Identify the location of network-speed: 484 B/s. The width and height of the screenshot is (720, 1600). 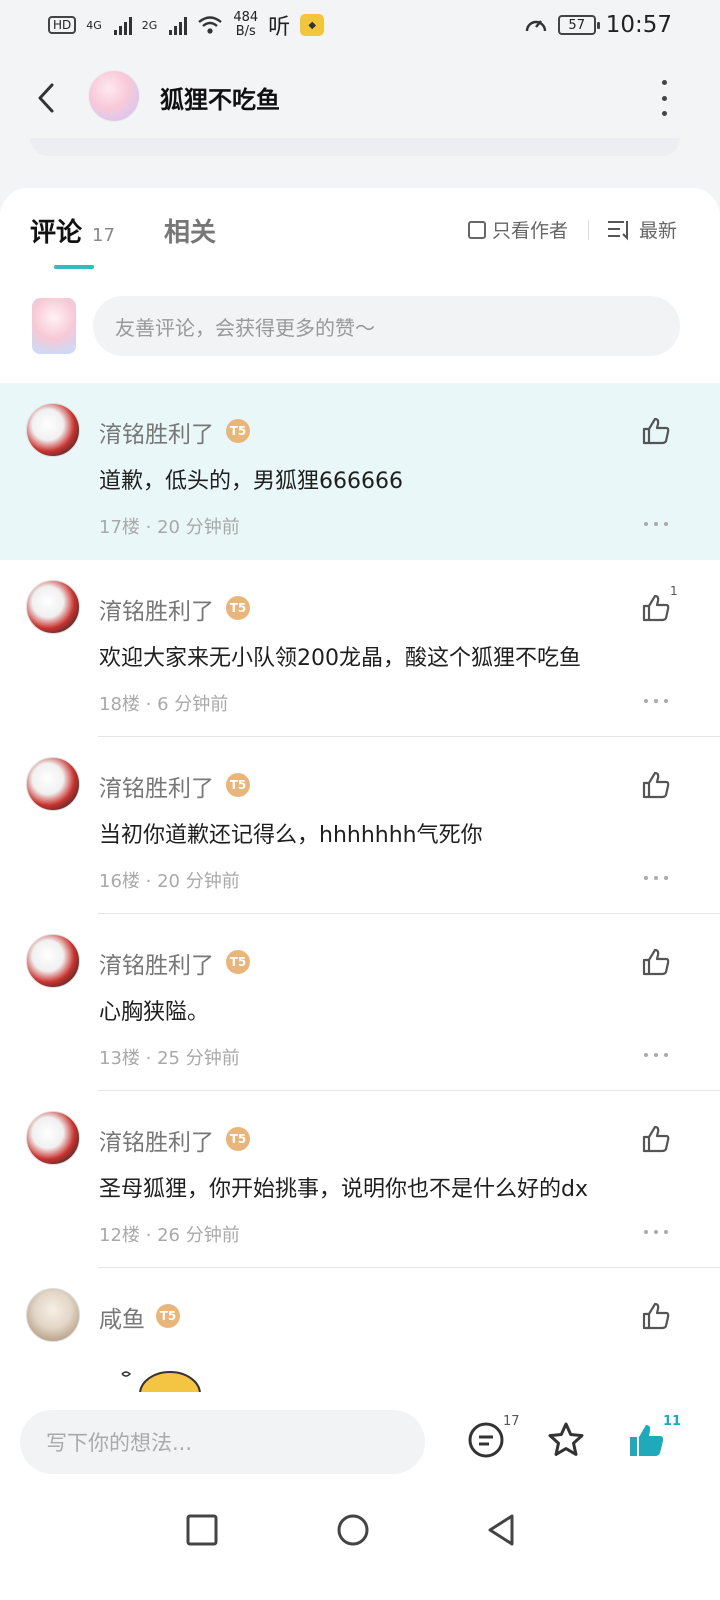
(245, 25).